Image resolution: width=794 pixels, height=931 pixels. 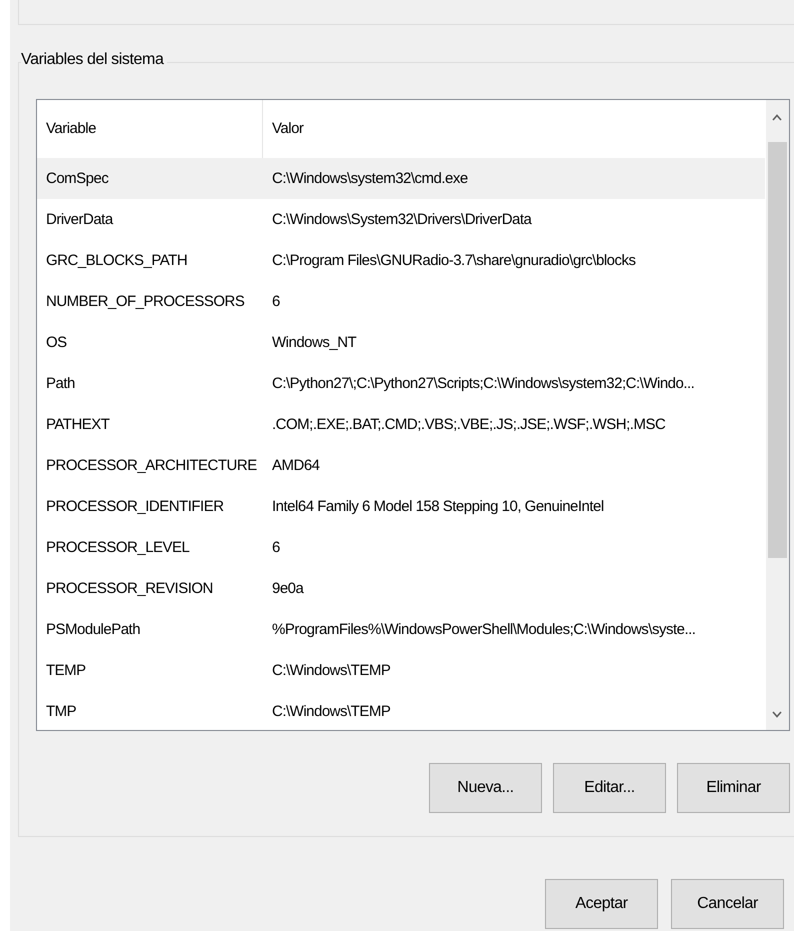 What do you see at coordinates (777, 350) in the screenshot?
I see `scrollbar-thumb` at bounding box center [777, 350].